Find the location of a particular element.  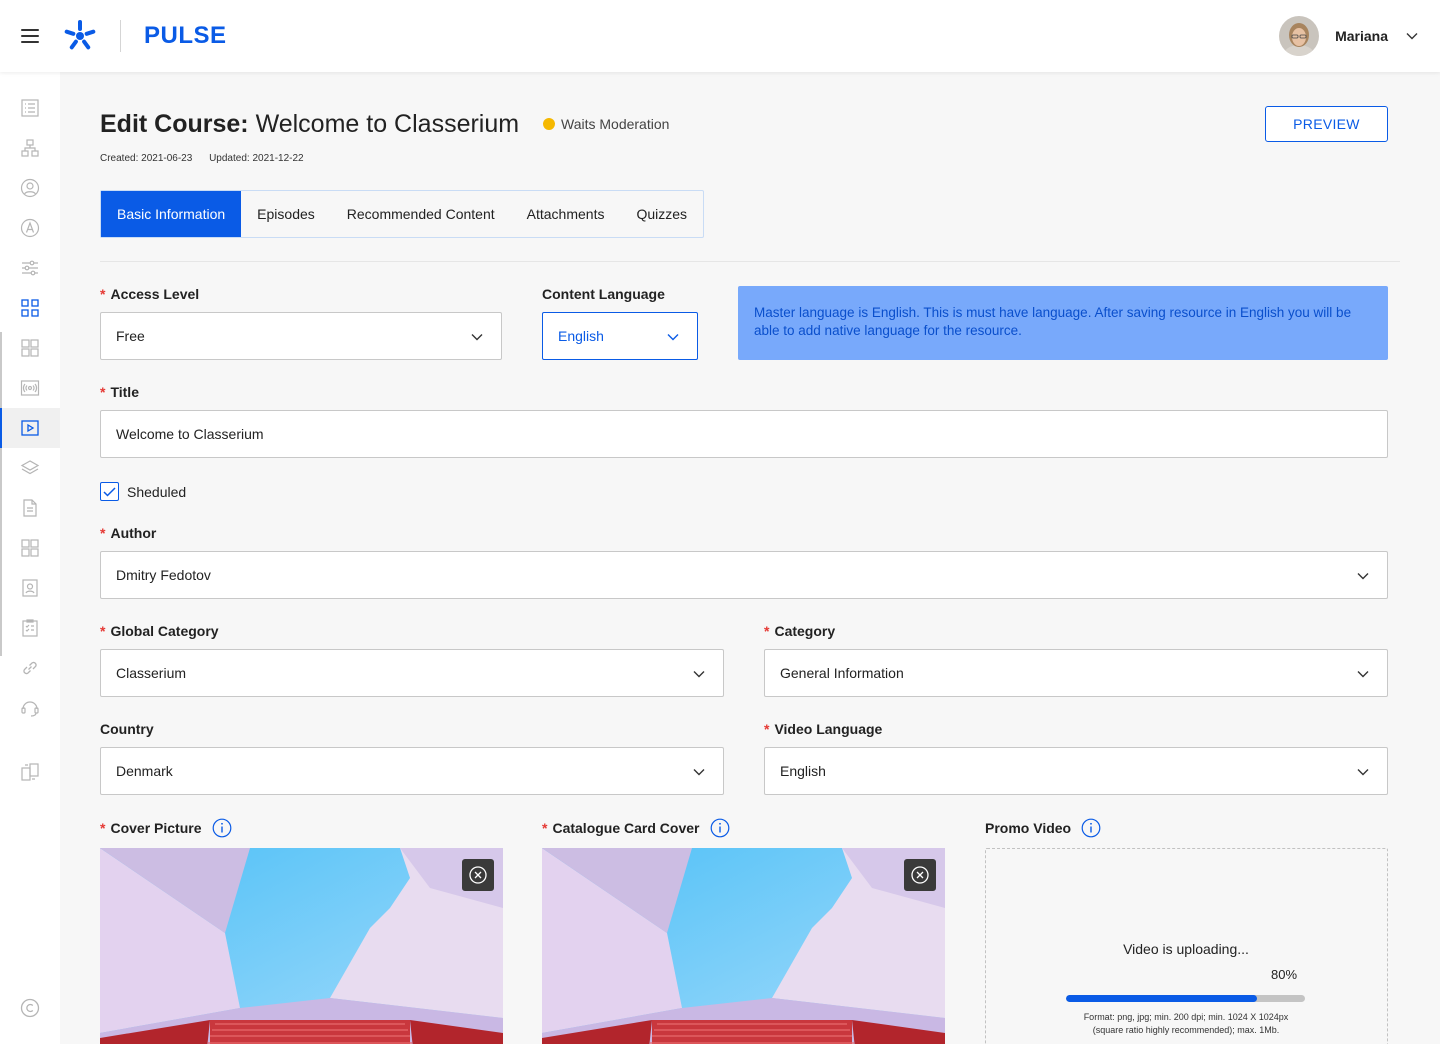

sidebar-item-switch is located at coordinates (30, 772).